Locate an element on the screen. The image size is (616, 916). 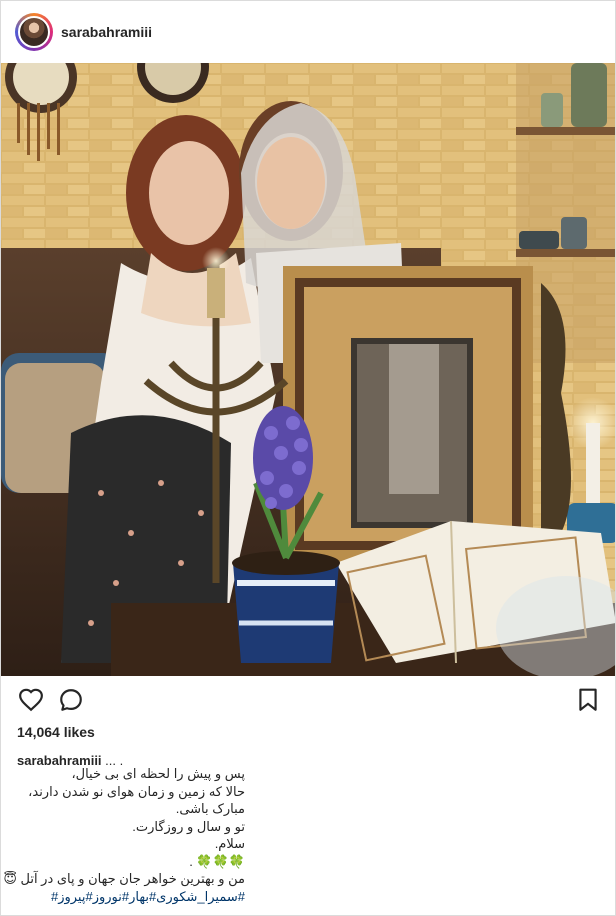
avatar is located at coordinates (34, 32).